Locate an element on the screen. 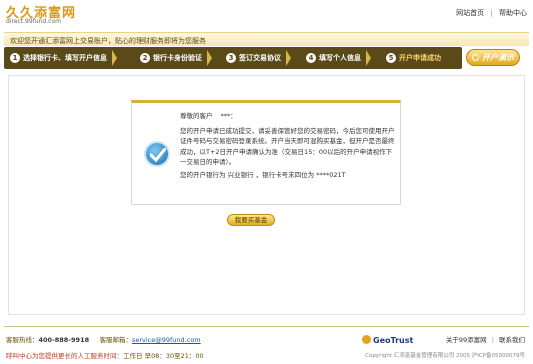  step-4: 4 填写个人信息 is located at coordinates (338, 58).